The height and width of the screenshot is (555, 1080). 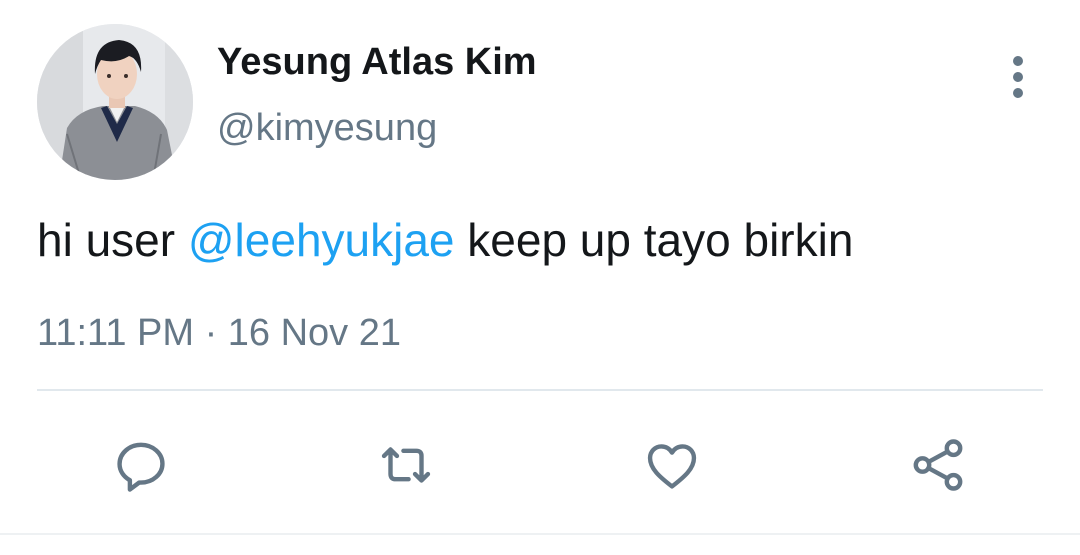 What do you see at coordinates (112, 240) in the screenshot?
I see `tweet-text-before: hi user` at bounding box center [112, 240].